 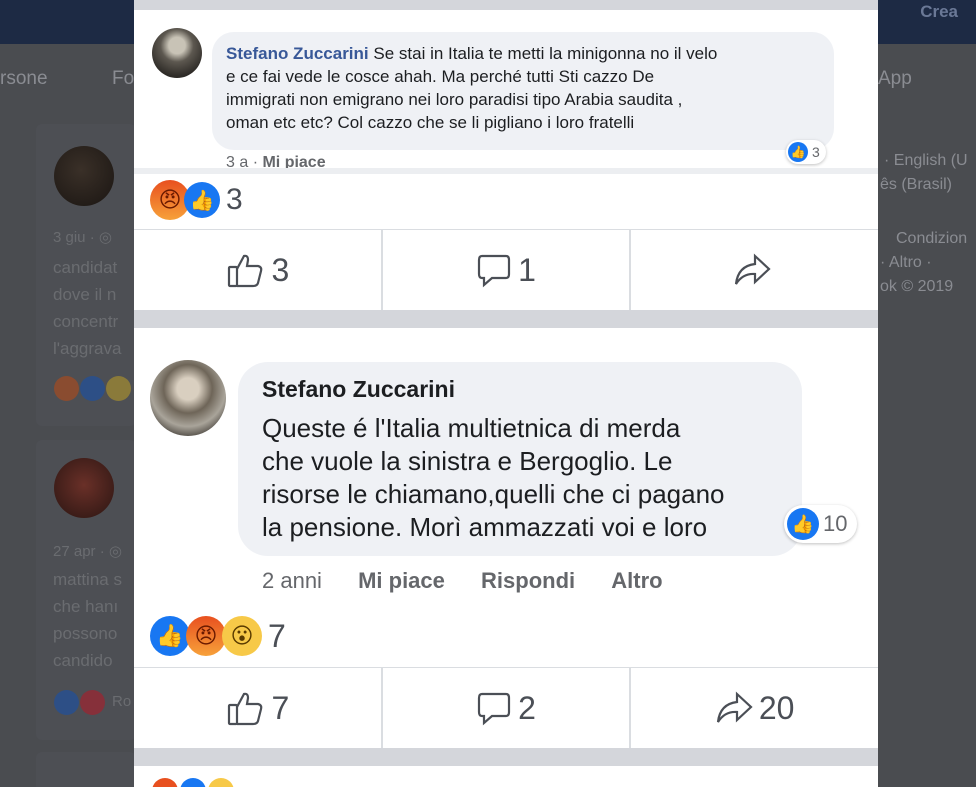 I want to click on reactor-names: Ro, so click(x=121, y=701).